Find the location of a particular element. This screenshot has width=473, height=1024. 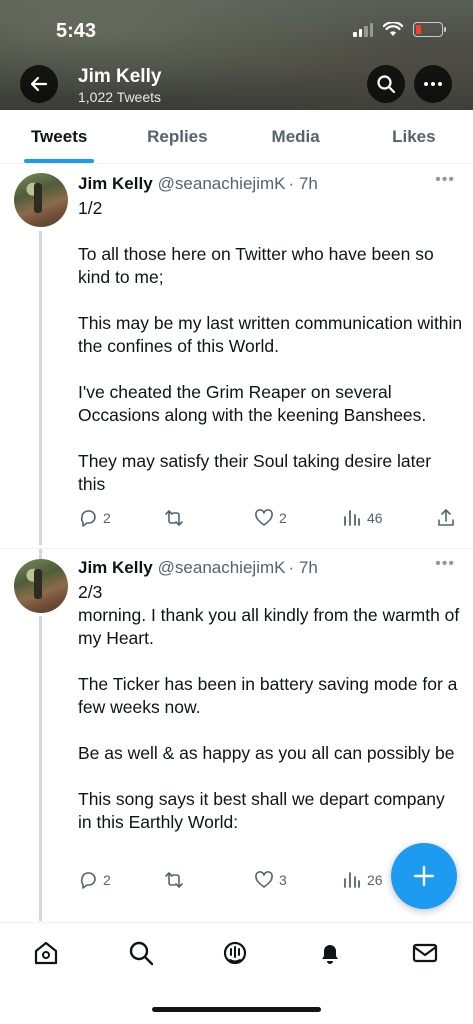

like-button: 3 is located at coordinates (270, 880).